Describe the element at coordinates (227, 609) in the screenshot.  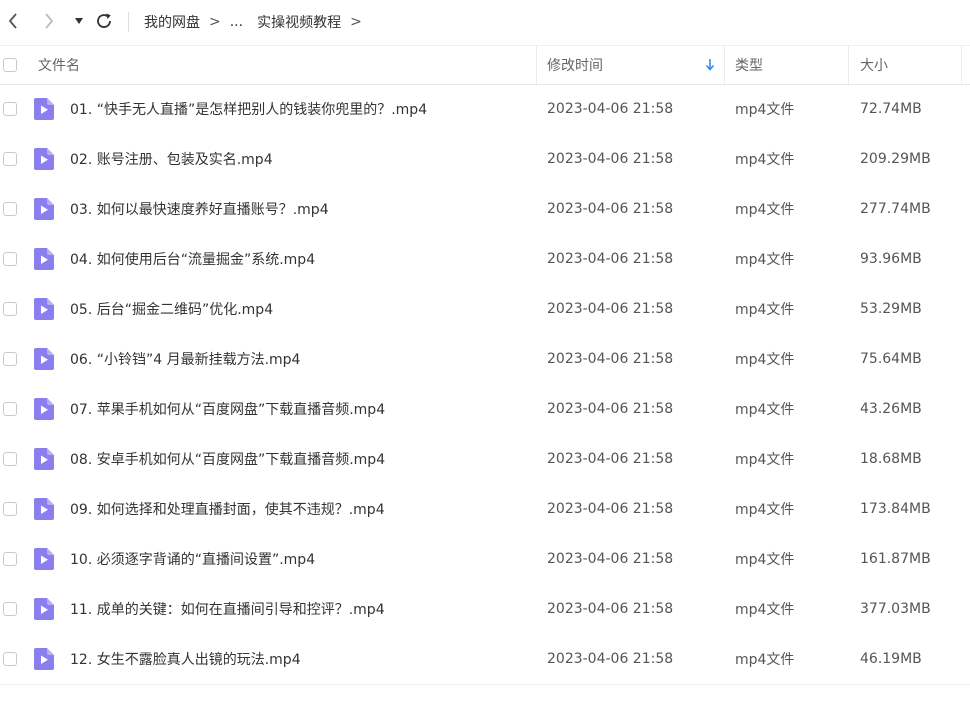
I see `file-name: 11. 成单的关键：如何在直播间引导和控评？.mp4` at that location.